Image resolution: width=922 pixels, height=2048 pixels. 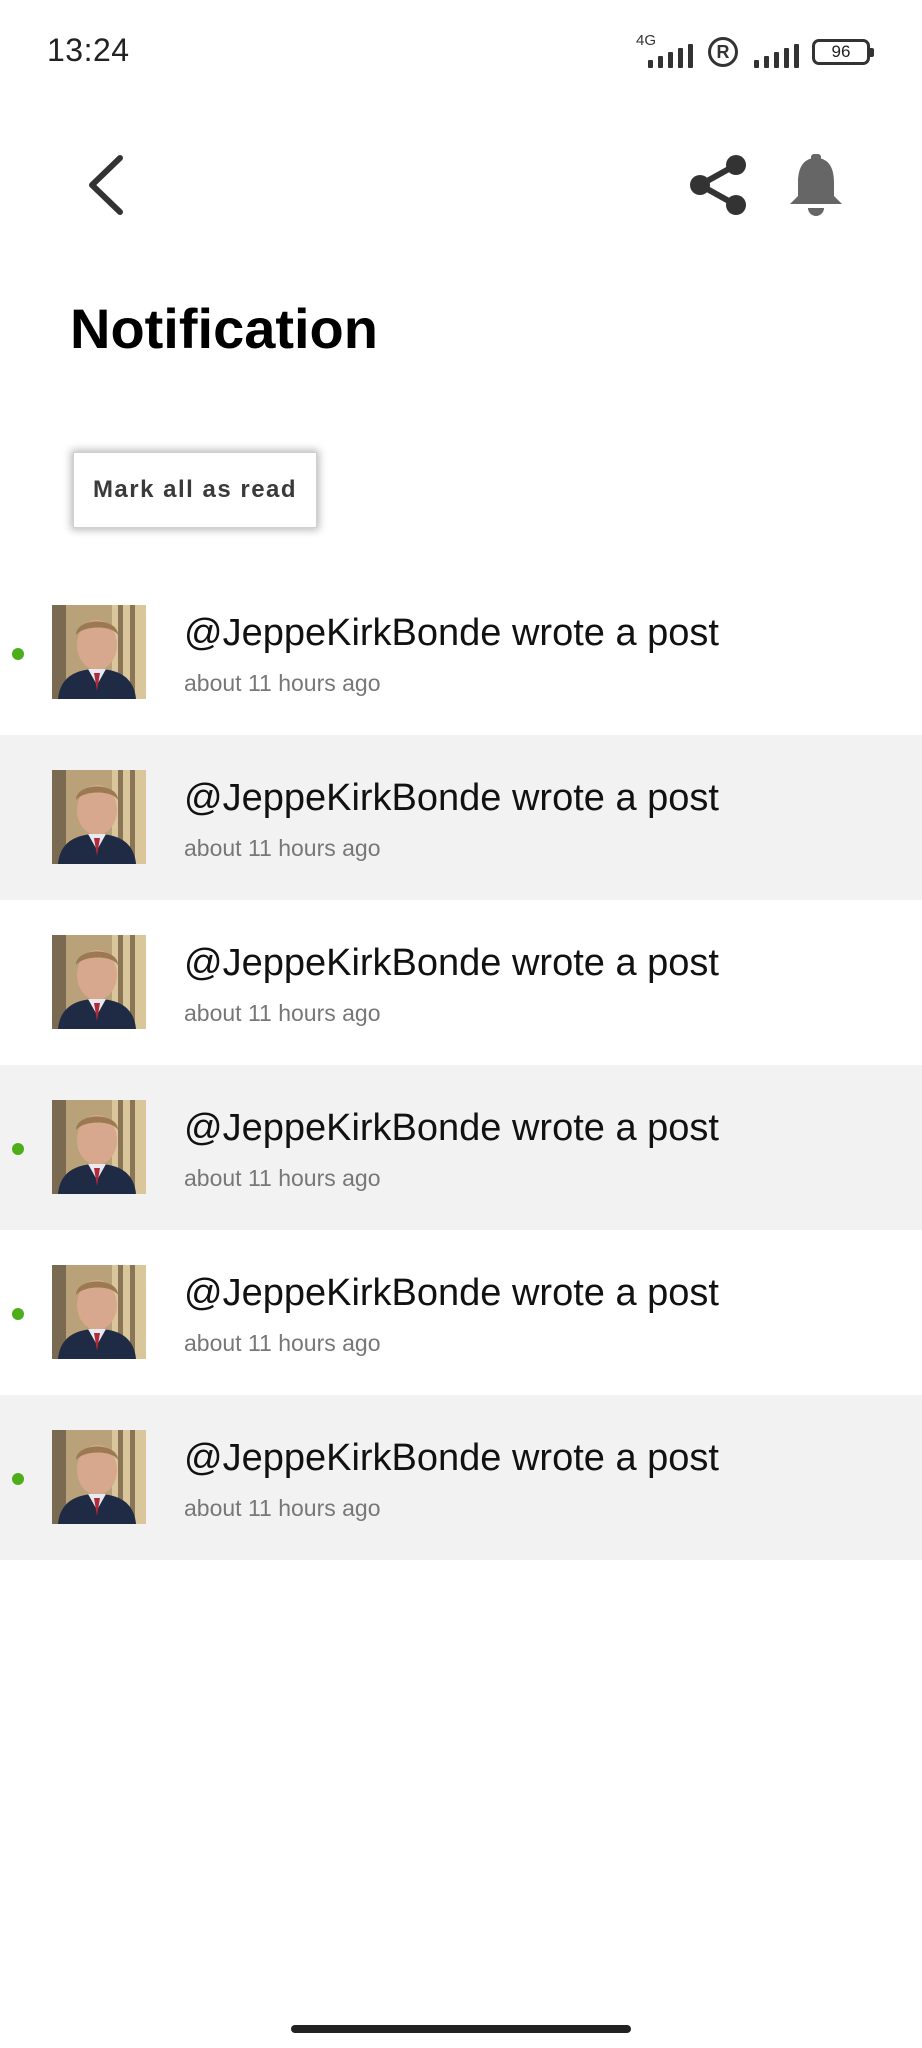 What do you see at coordinates (664, 52) in the screenshot?
I see `mobile-signal-4g-icon: 4G` at bounding box center [664, 52].